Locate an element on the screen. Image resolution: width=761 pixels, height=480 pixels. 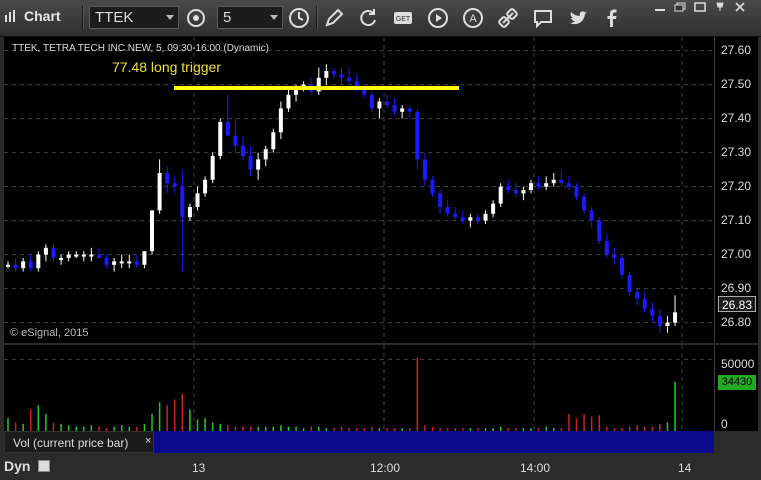
volume-study-label: Vol (current price bar) × is located at coordinates (79, 442).